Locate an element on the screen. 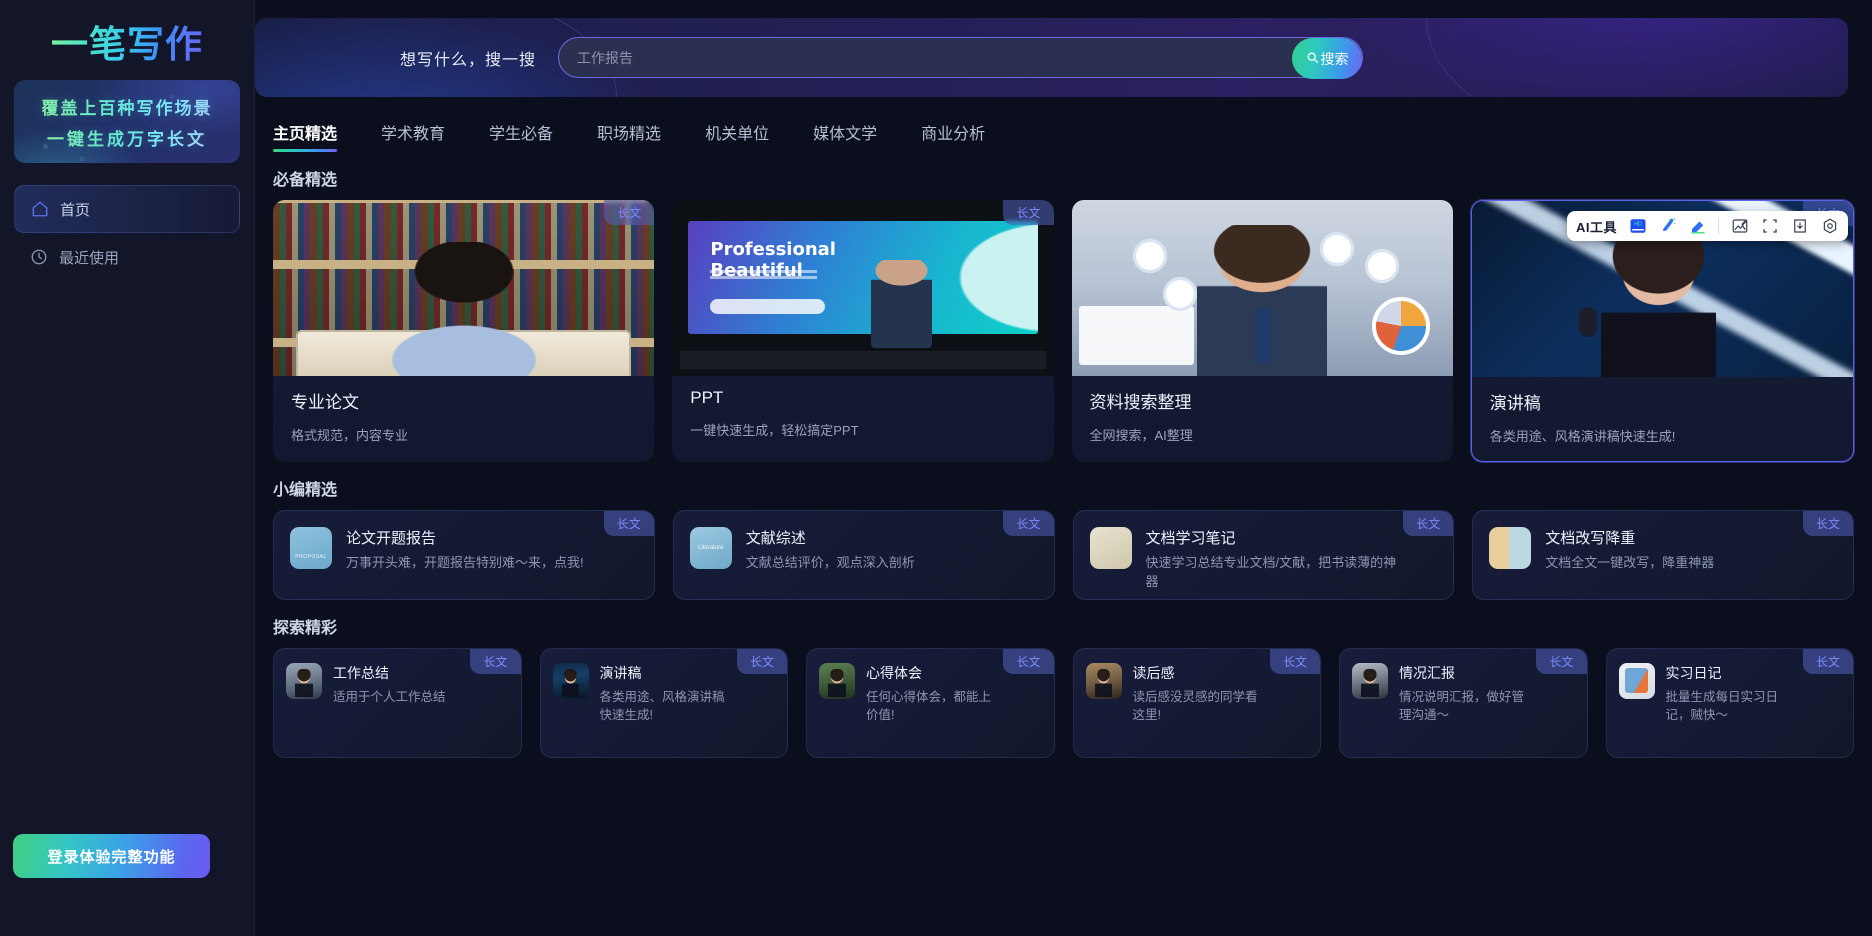 Image resolution: width=1872 pixels, height=936 pixels. sidebar-item-label-recent: 最近使用 is located at coordinates (89, 258).